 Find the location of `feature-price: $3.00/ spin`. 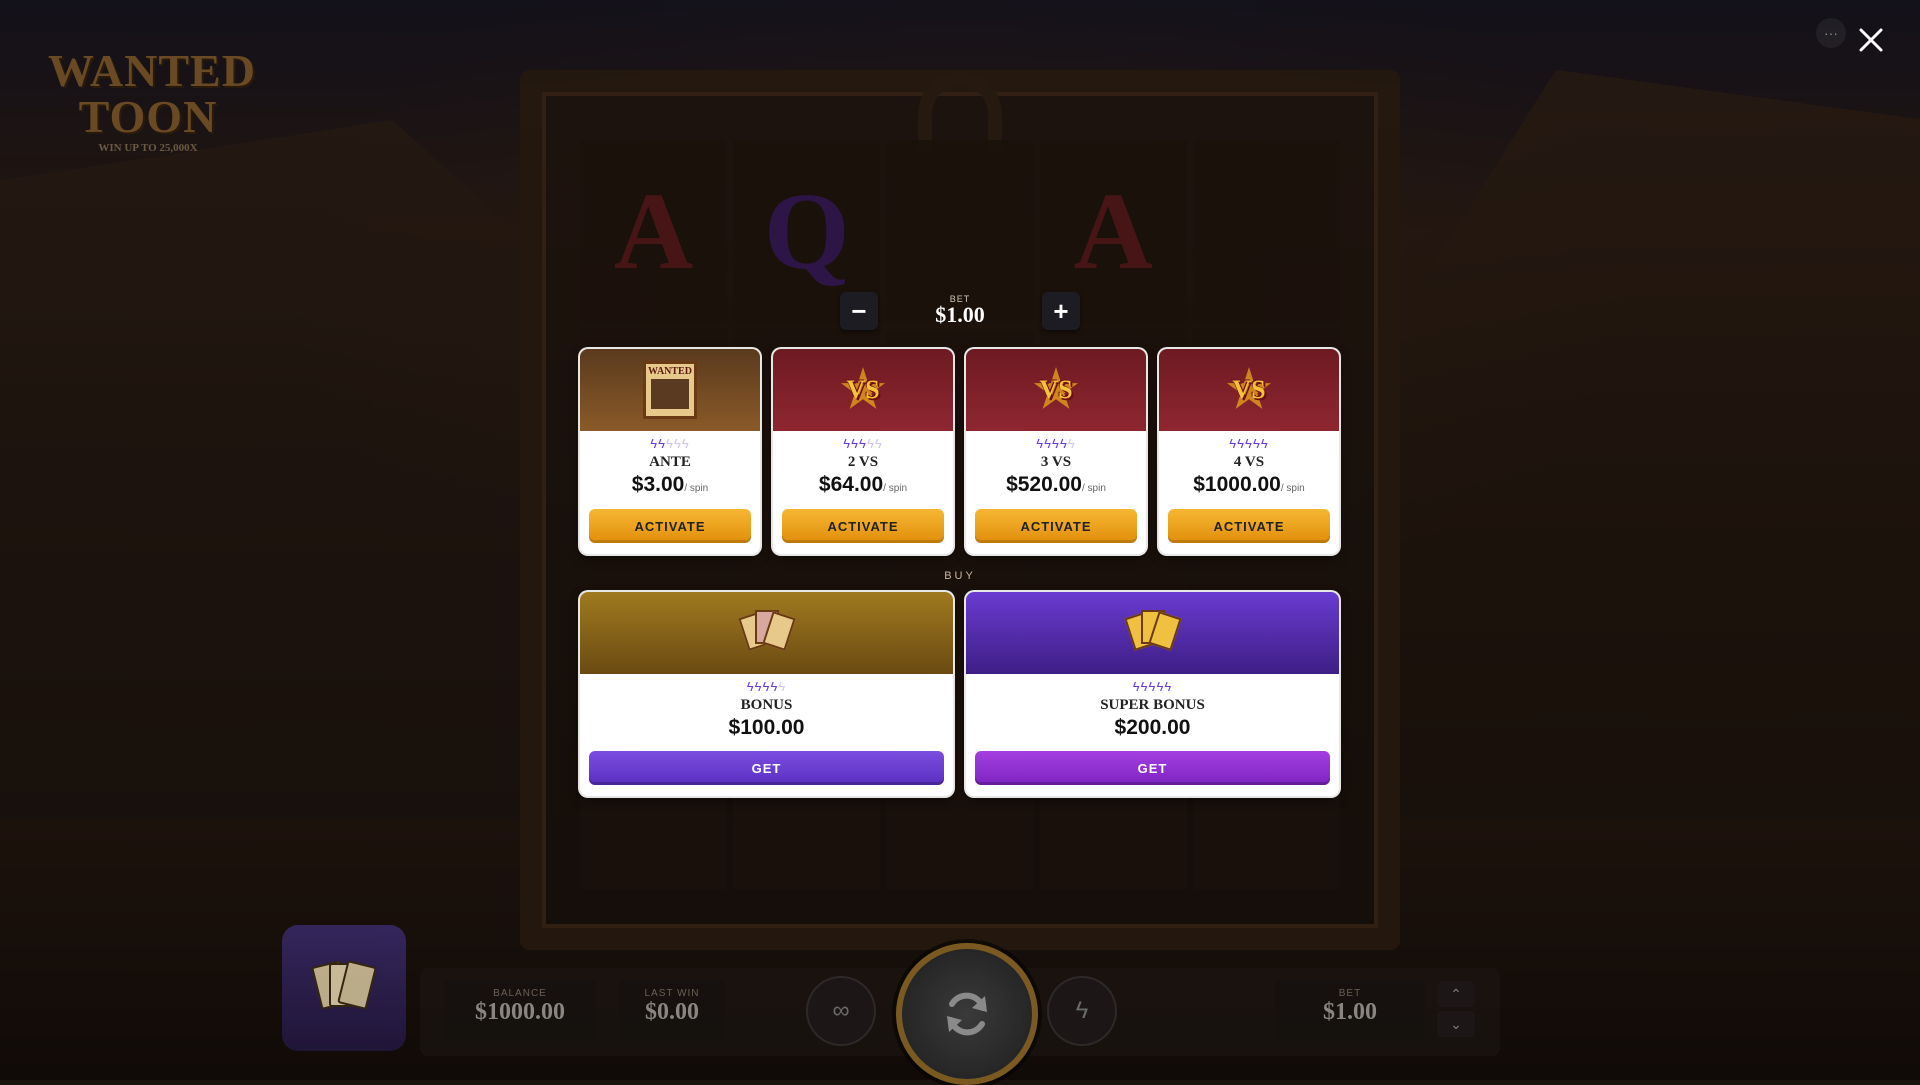

feature-price: $3.00/ spin is located at coordinates (670, 485).